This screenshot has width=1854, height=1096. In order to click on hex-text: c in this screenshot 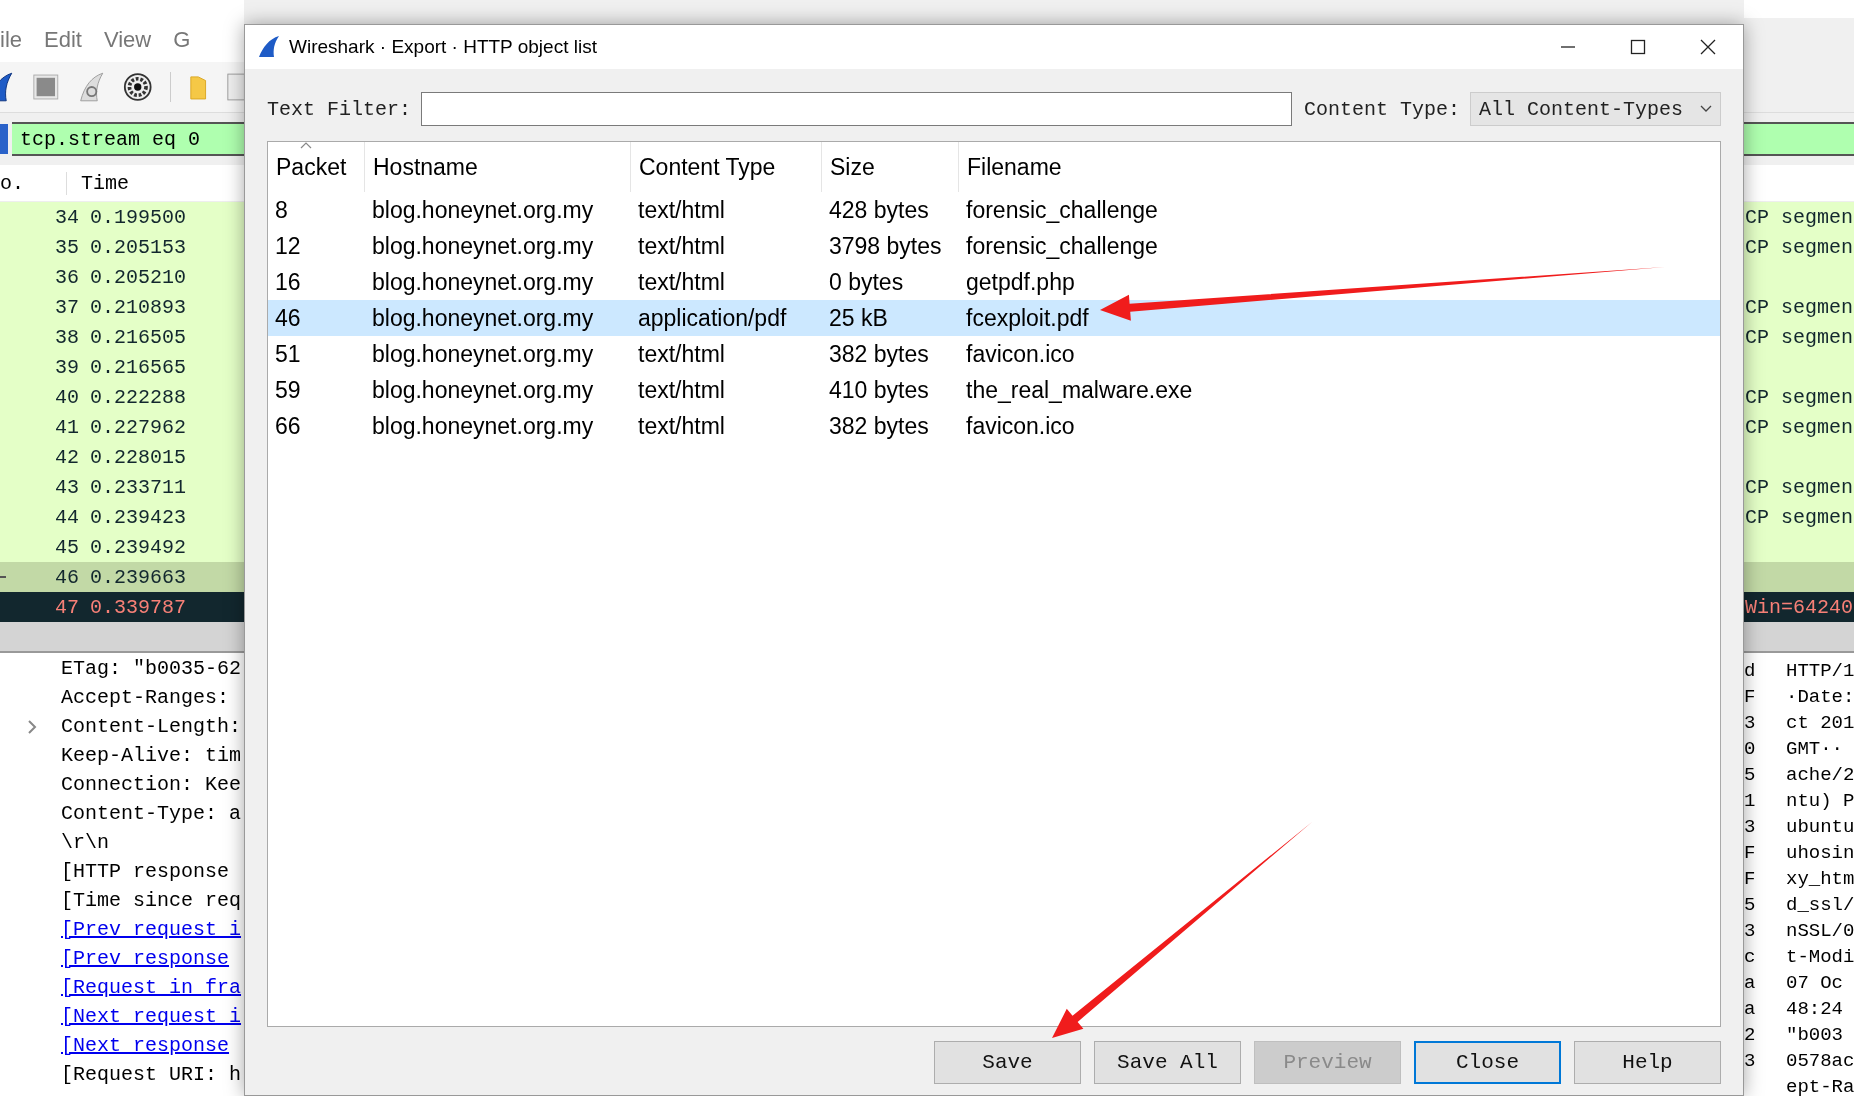, I will do `click(1750, 957)`.